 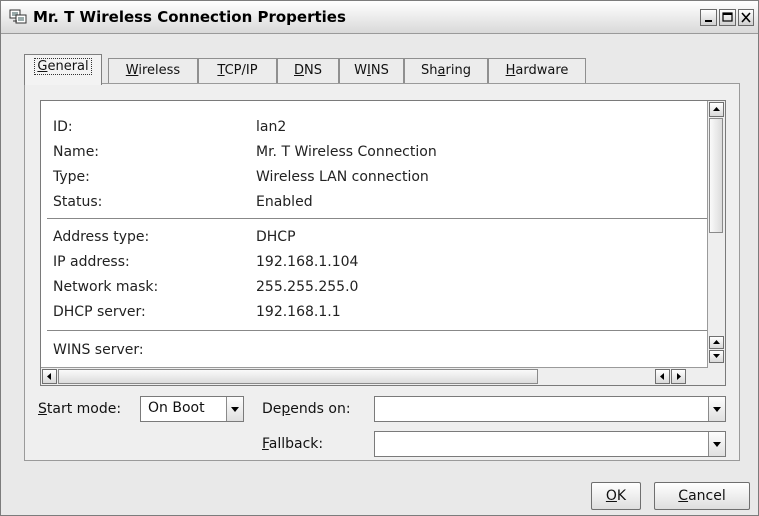 What do you see at coordinates (298, 376) in the screenshot?
I see `horizontal-scroll-thumb` at bounding box center [298, 376].